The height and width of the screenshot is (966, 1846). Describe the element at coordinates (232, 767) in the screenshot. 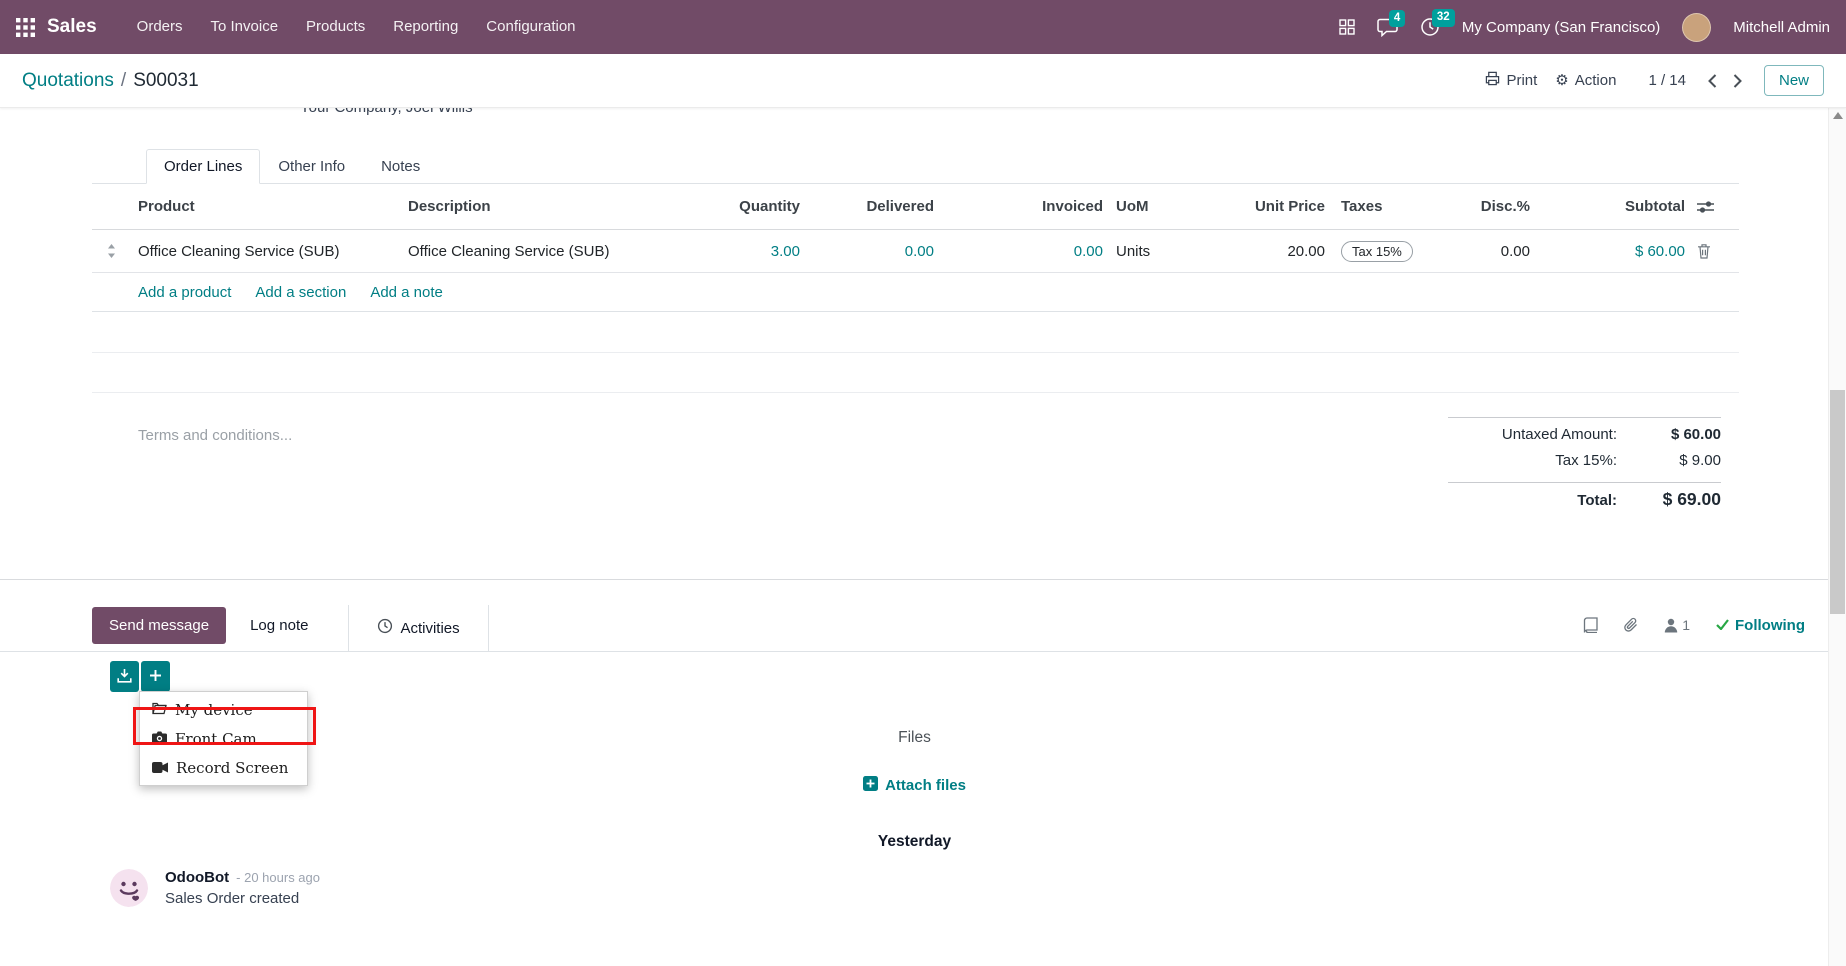

I see `menu-item-label: Record Screen` at that location.